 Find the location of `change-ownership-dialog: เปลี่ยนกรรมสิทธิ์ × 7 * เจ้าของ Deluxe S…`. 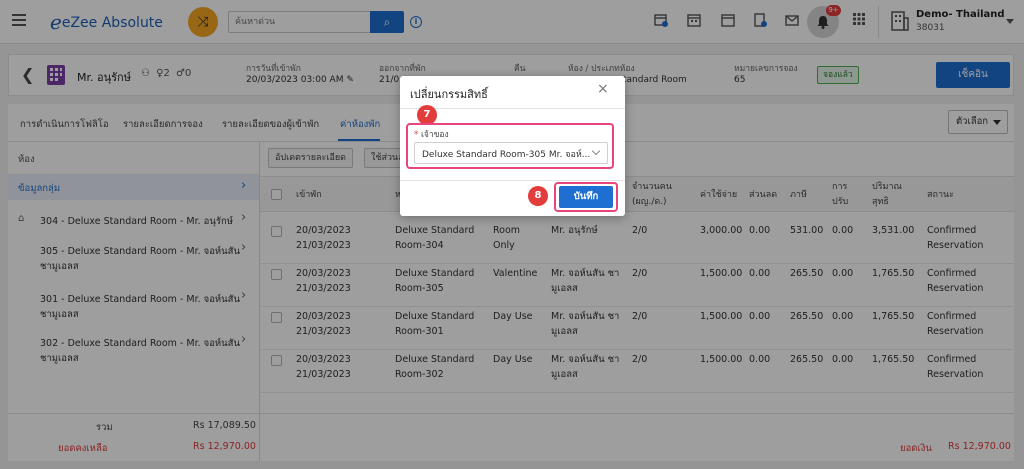

change-ownership-dialog: เปลี่ยนกรรมสิทธิ์ × 7 * เจ้าของ Deluxe S… is located at coordinates (512, 146).